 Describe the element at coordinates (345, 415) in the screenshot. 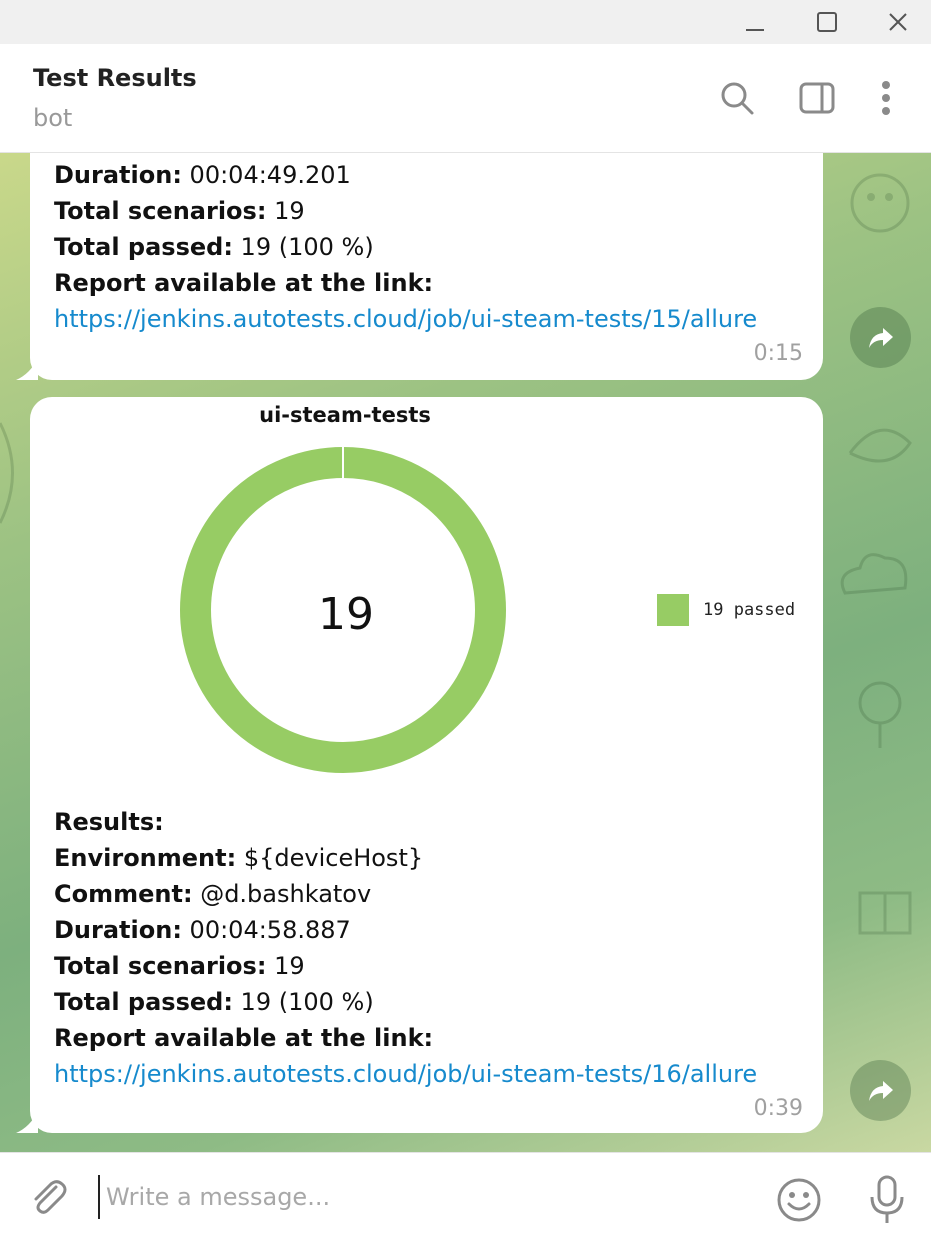

I see `chart-title: ui-steam-tests` at that location.